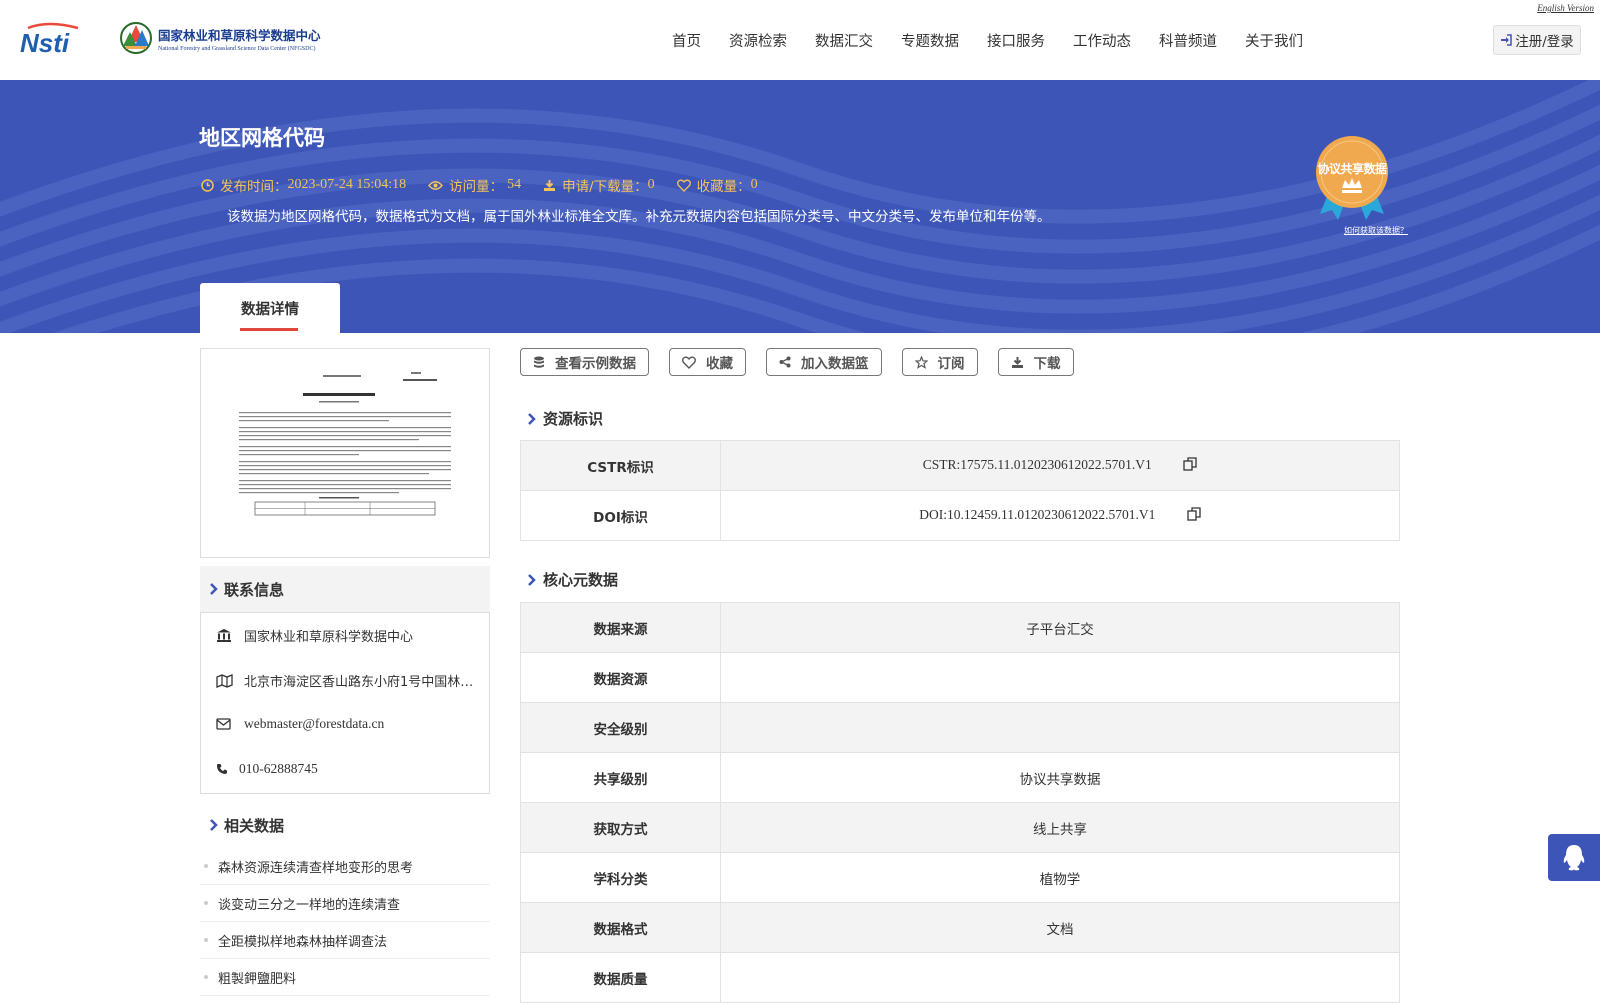  Describe the element at coordinates (758, 40) in the screenshot. I see `nav-resource-search: 资源检索` at that location.